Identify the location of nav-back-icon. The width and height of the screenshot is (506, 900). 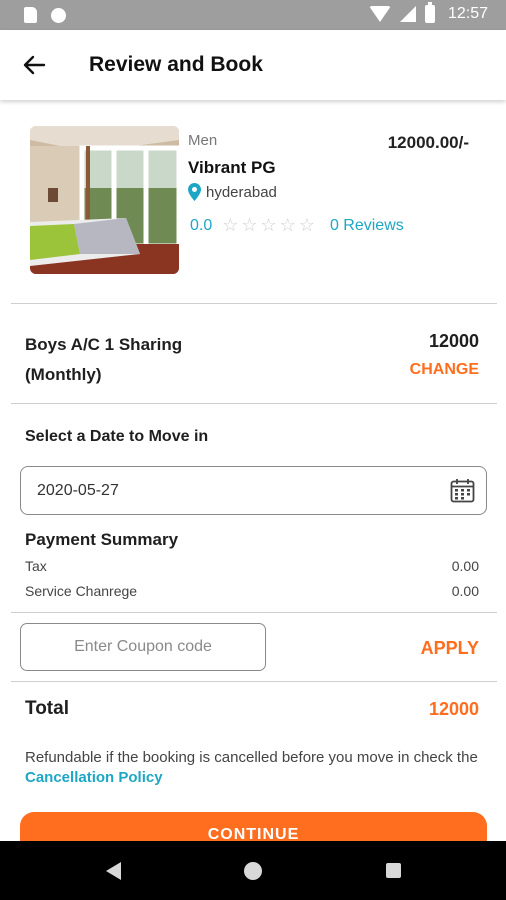
(113, 871).